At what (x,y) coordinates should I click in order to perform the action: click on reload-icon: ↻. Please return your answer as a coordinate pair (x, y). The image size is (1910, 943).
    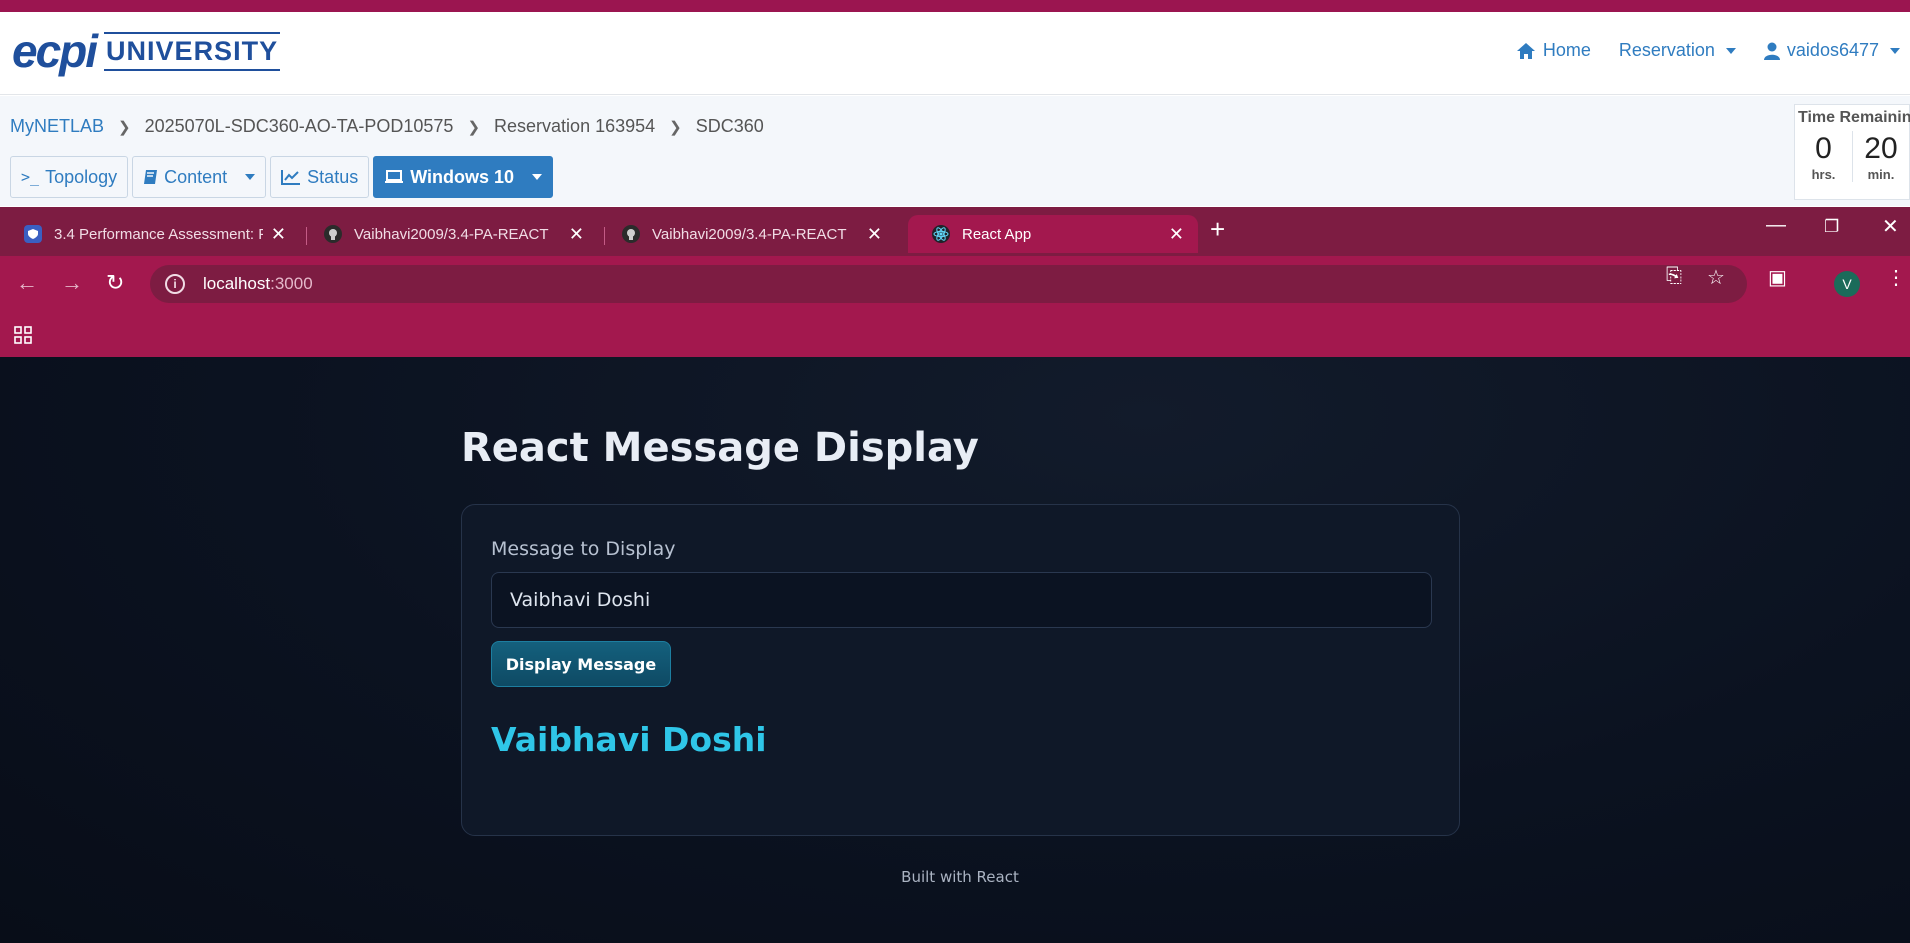
    Looking at the image, I should click on (115, 283).